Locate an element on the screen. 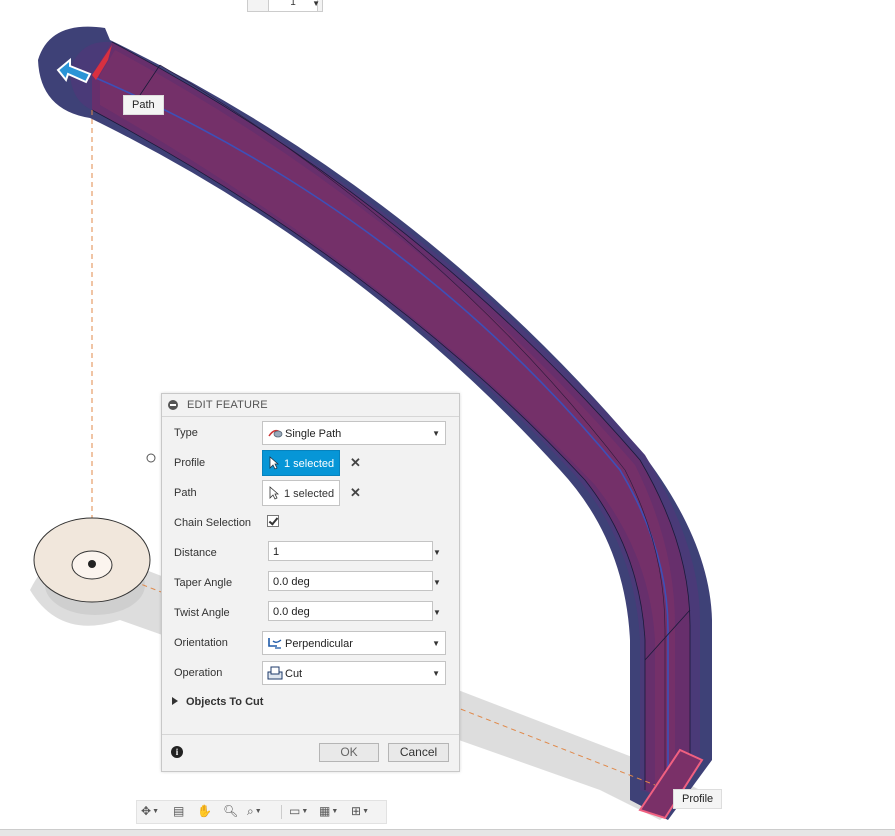 The width and height of the screenshot is (895, 836). profile-label-tag: Profile is located at coordinates (698, 799).